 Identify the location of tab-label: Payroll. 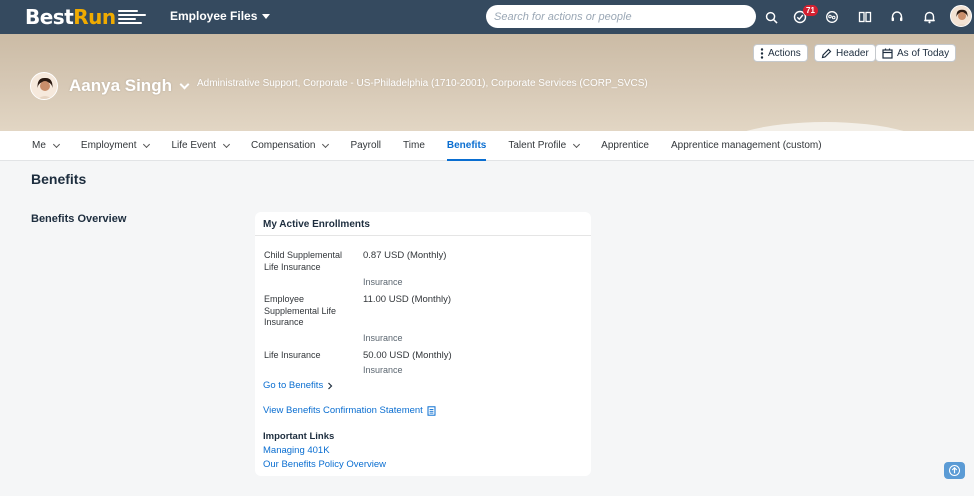
(366, 145).